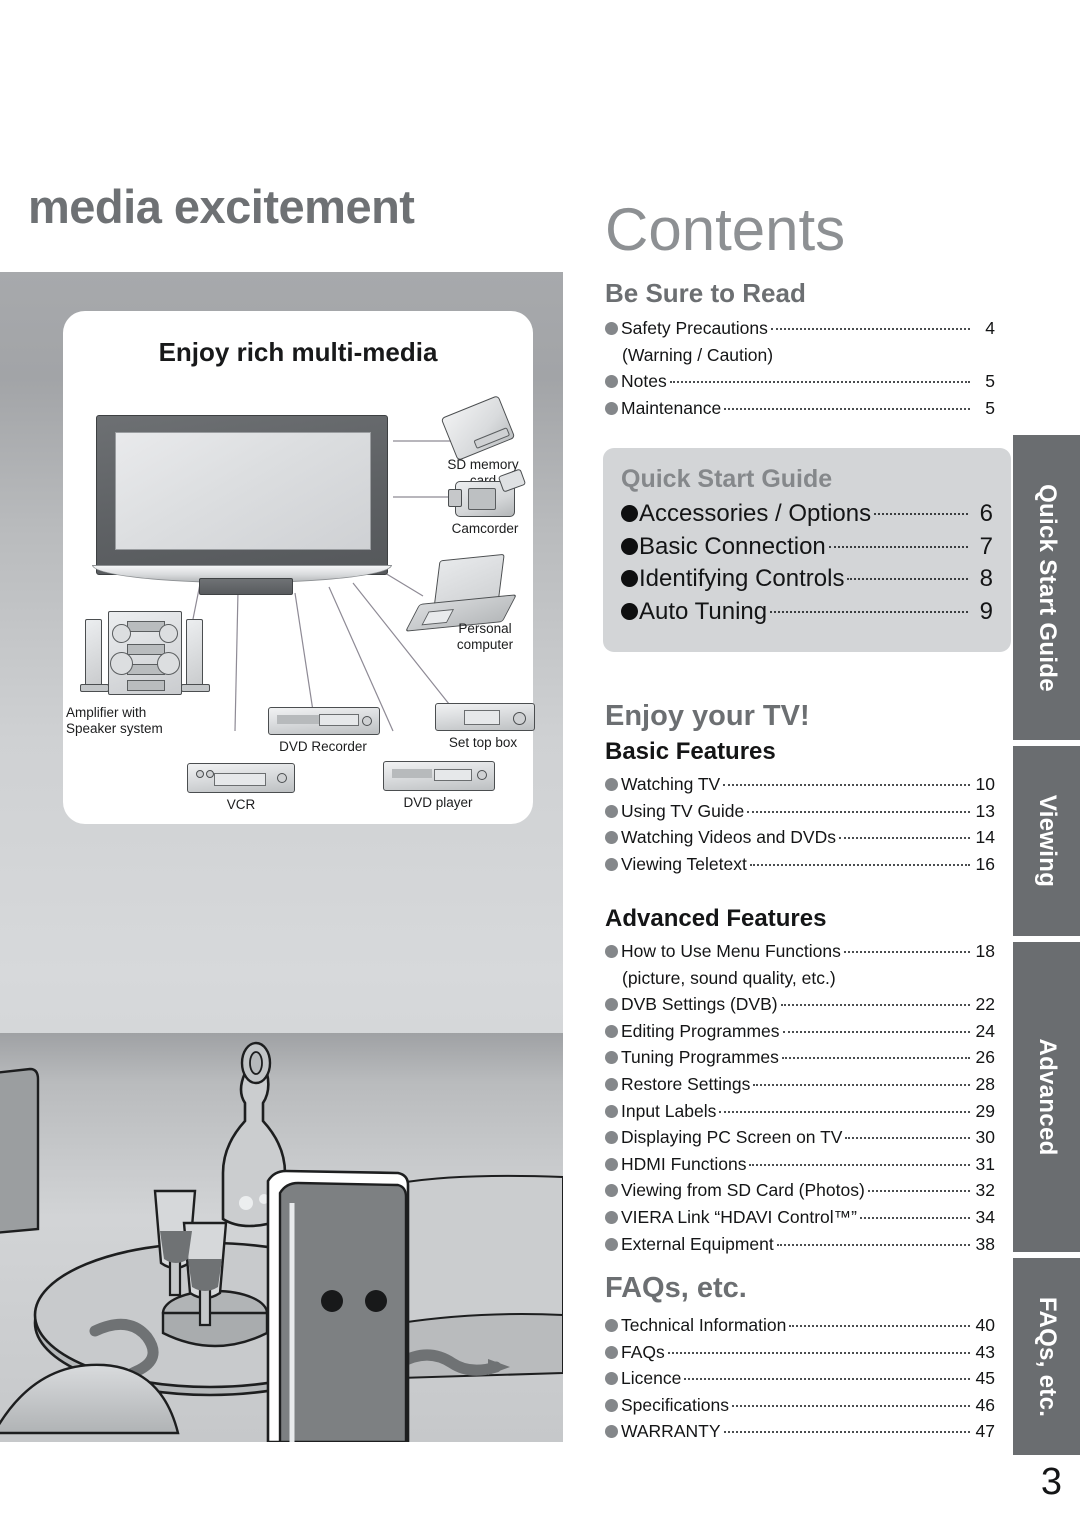  Describe the element at coordinates (168, 663) in the screenshot. I see `amplifier-woofer-right` at that location.